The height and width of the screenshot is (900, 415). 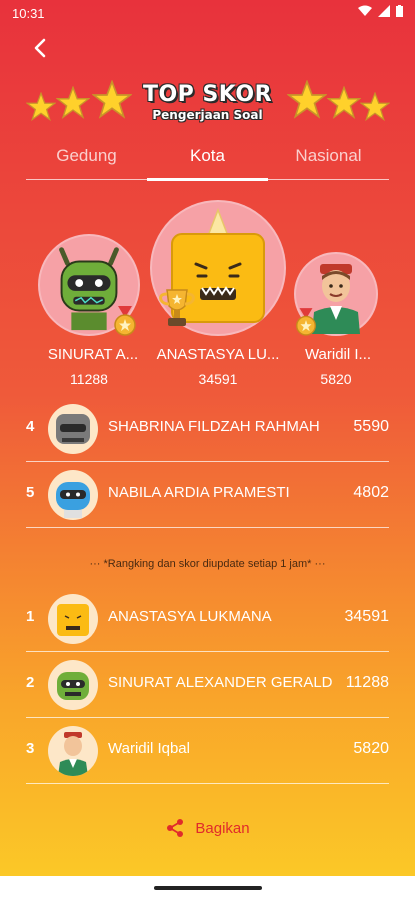 I want to click on tab-kota: Kota, so click(x=207, y=160).